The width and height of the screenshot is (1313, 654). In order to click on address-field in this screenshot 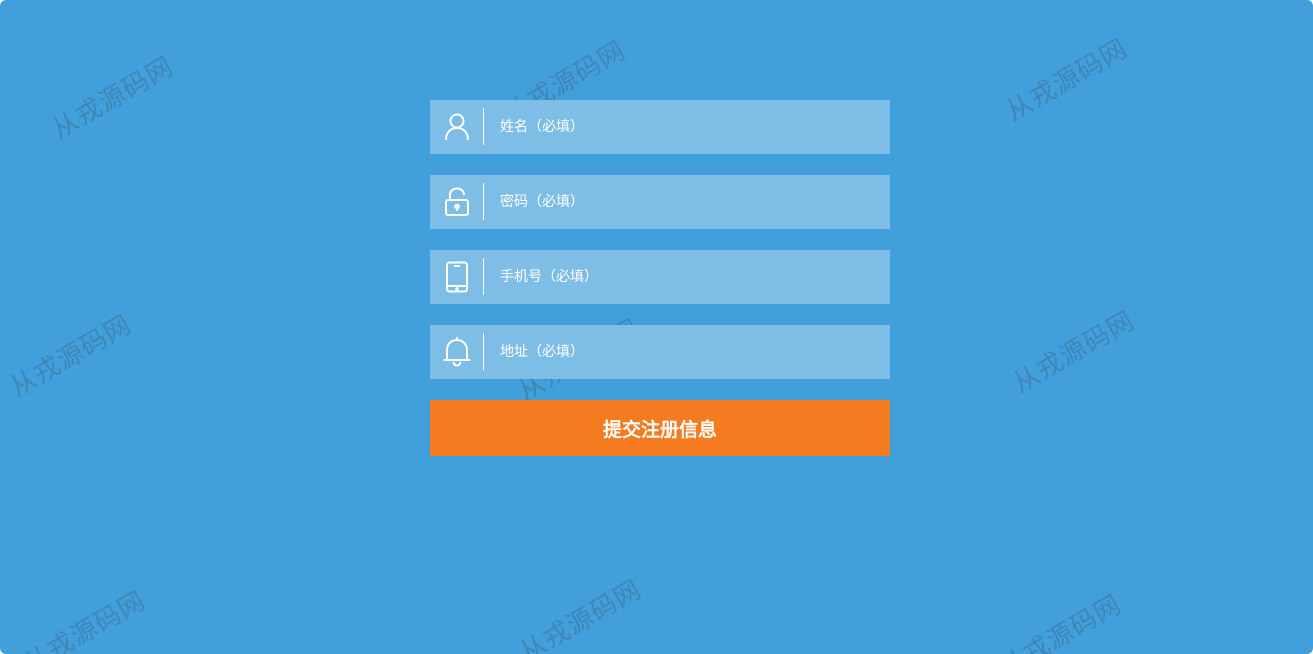, I will do `click(660, 352)`.